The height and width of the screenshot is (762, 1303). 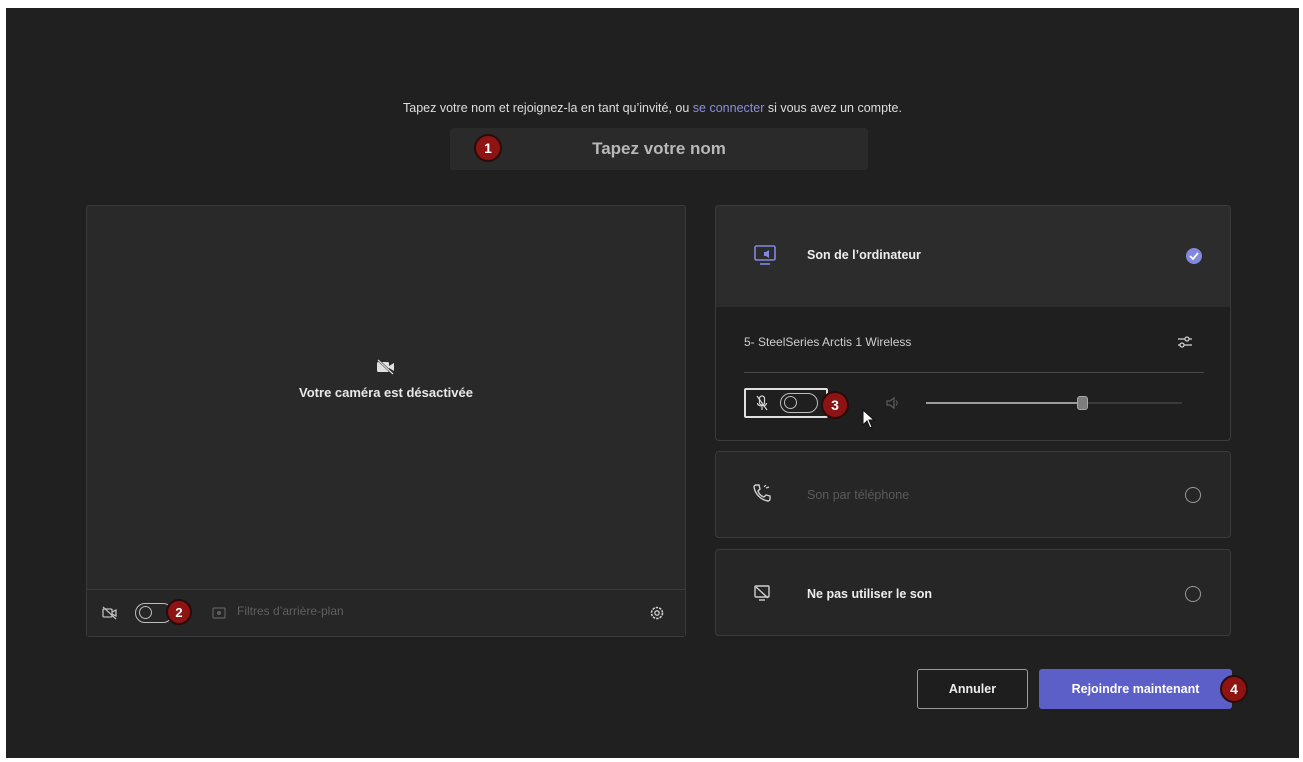 I want to click on phone-icon, so click(x=762, y=493).